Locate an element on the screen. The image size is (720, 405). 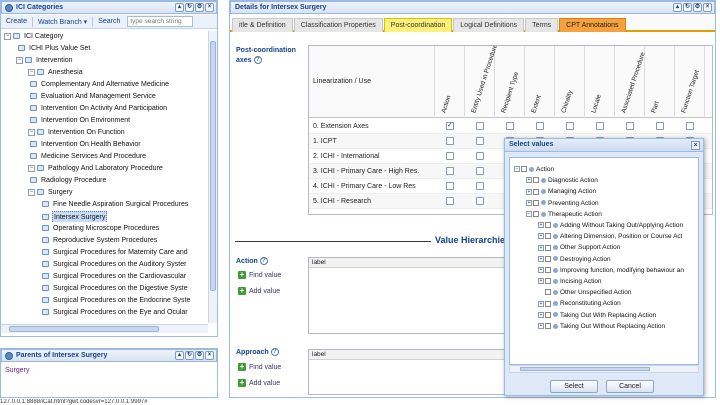
tab-cpt-annotations: CPT Annotations is located at coordinates (592, 25).